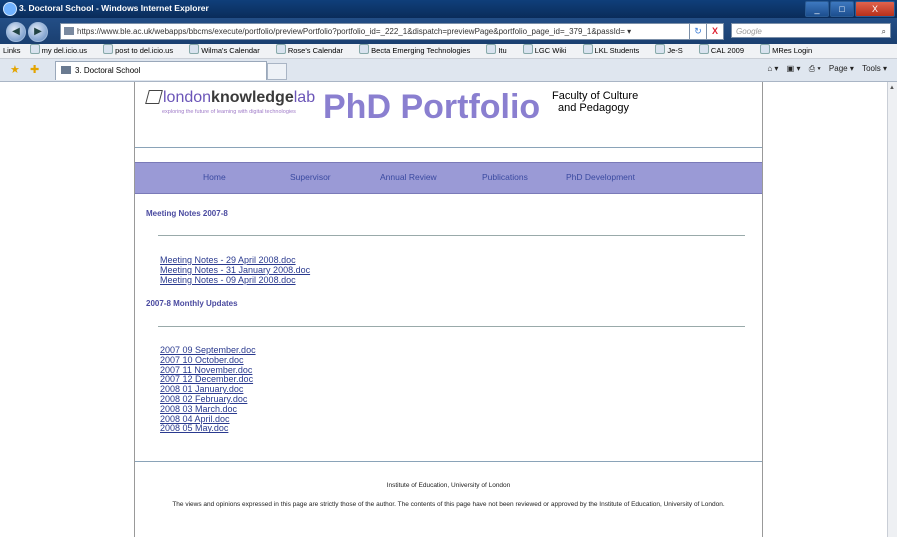 Image resolution: width=897 pixels, height=537 pixels. I want to click on page-title: PhD Portfolio, so click(432, 107).